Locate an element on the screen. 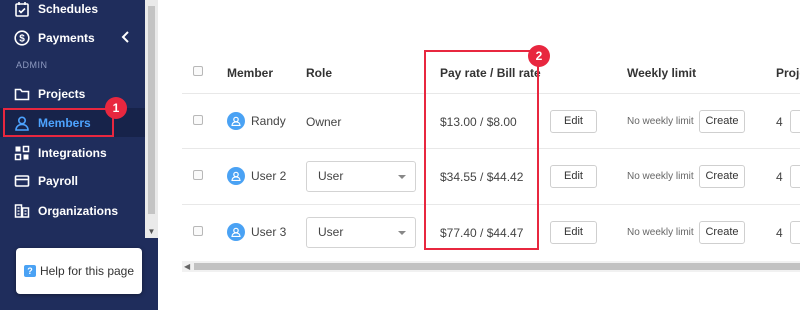  sidebar-item-payments: $ Payments is located at coordinates (72, 37).